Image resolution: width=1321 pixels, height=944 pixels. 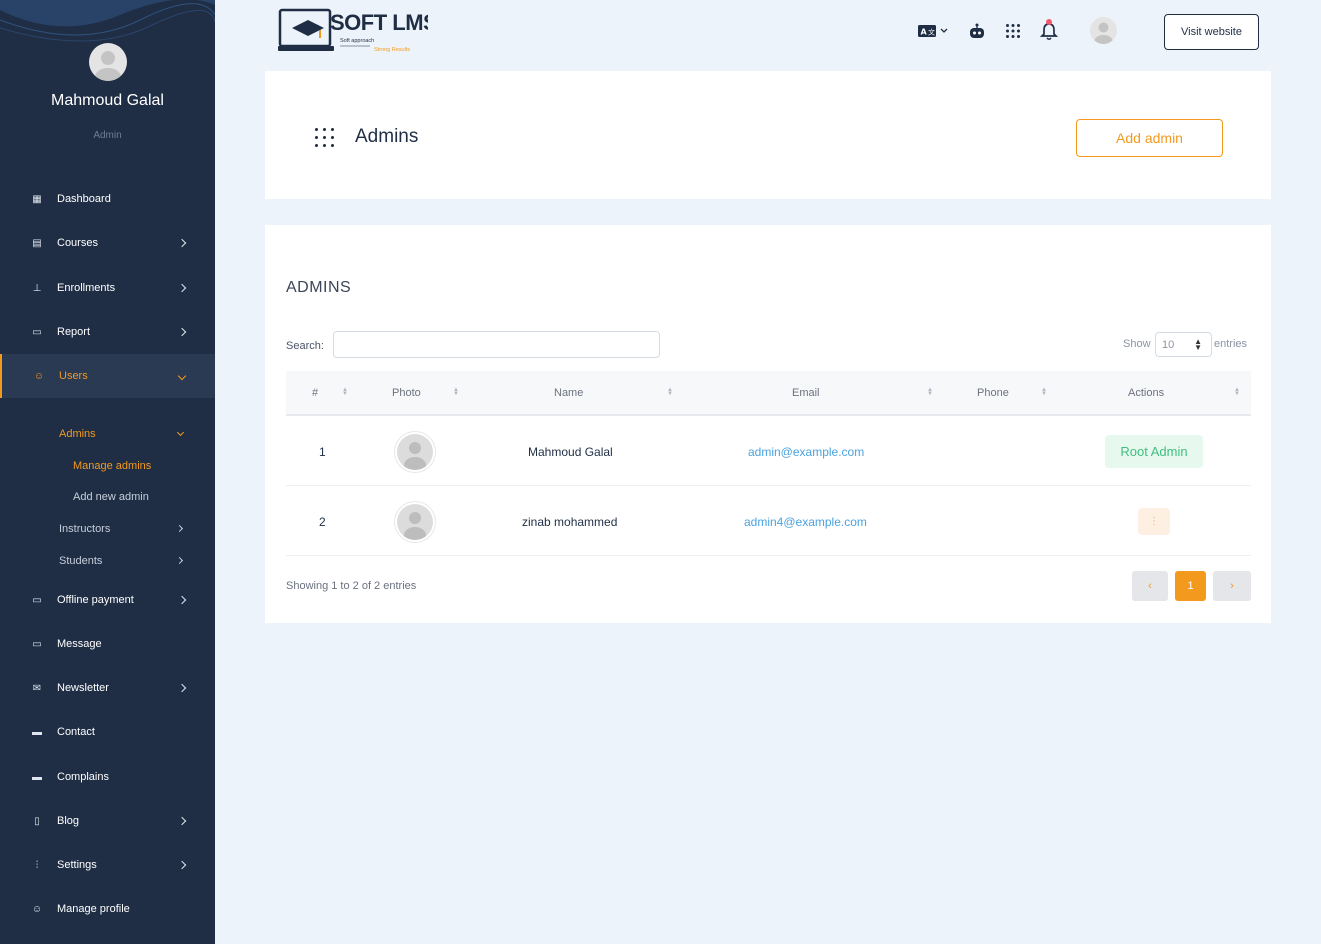 I want to click on sidebar-item-manage-profile: ☺ Manage profile, so click(x=107, y=909).